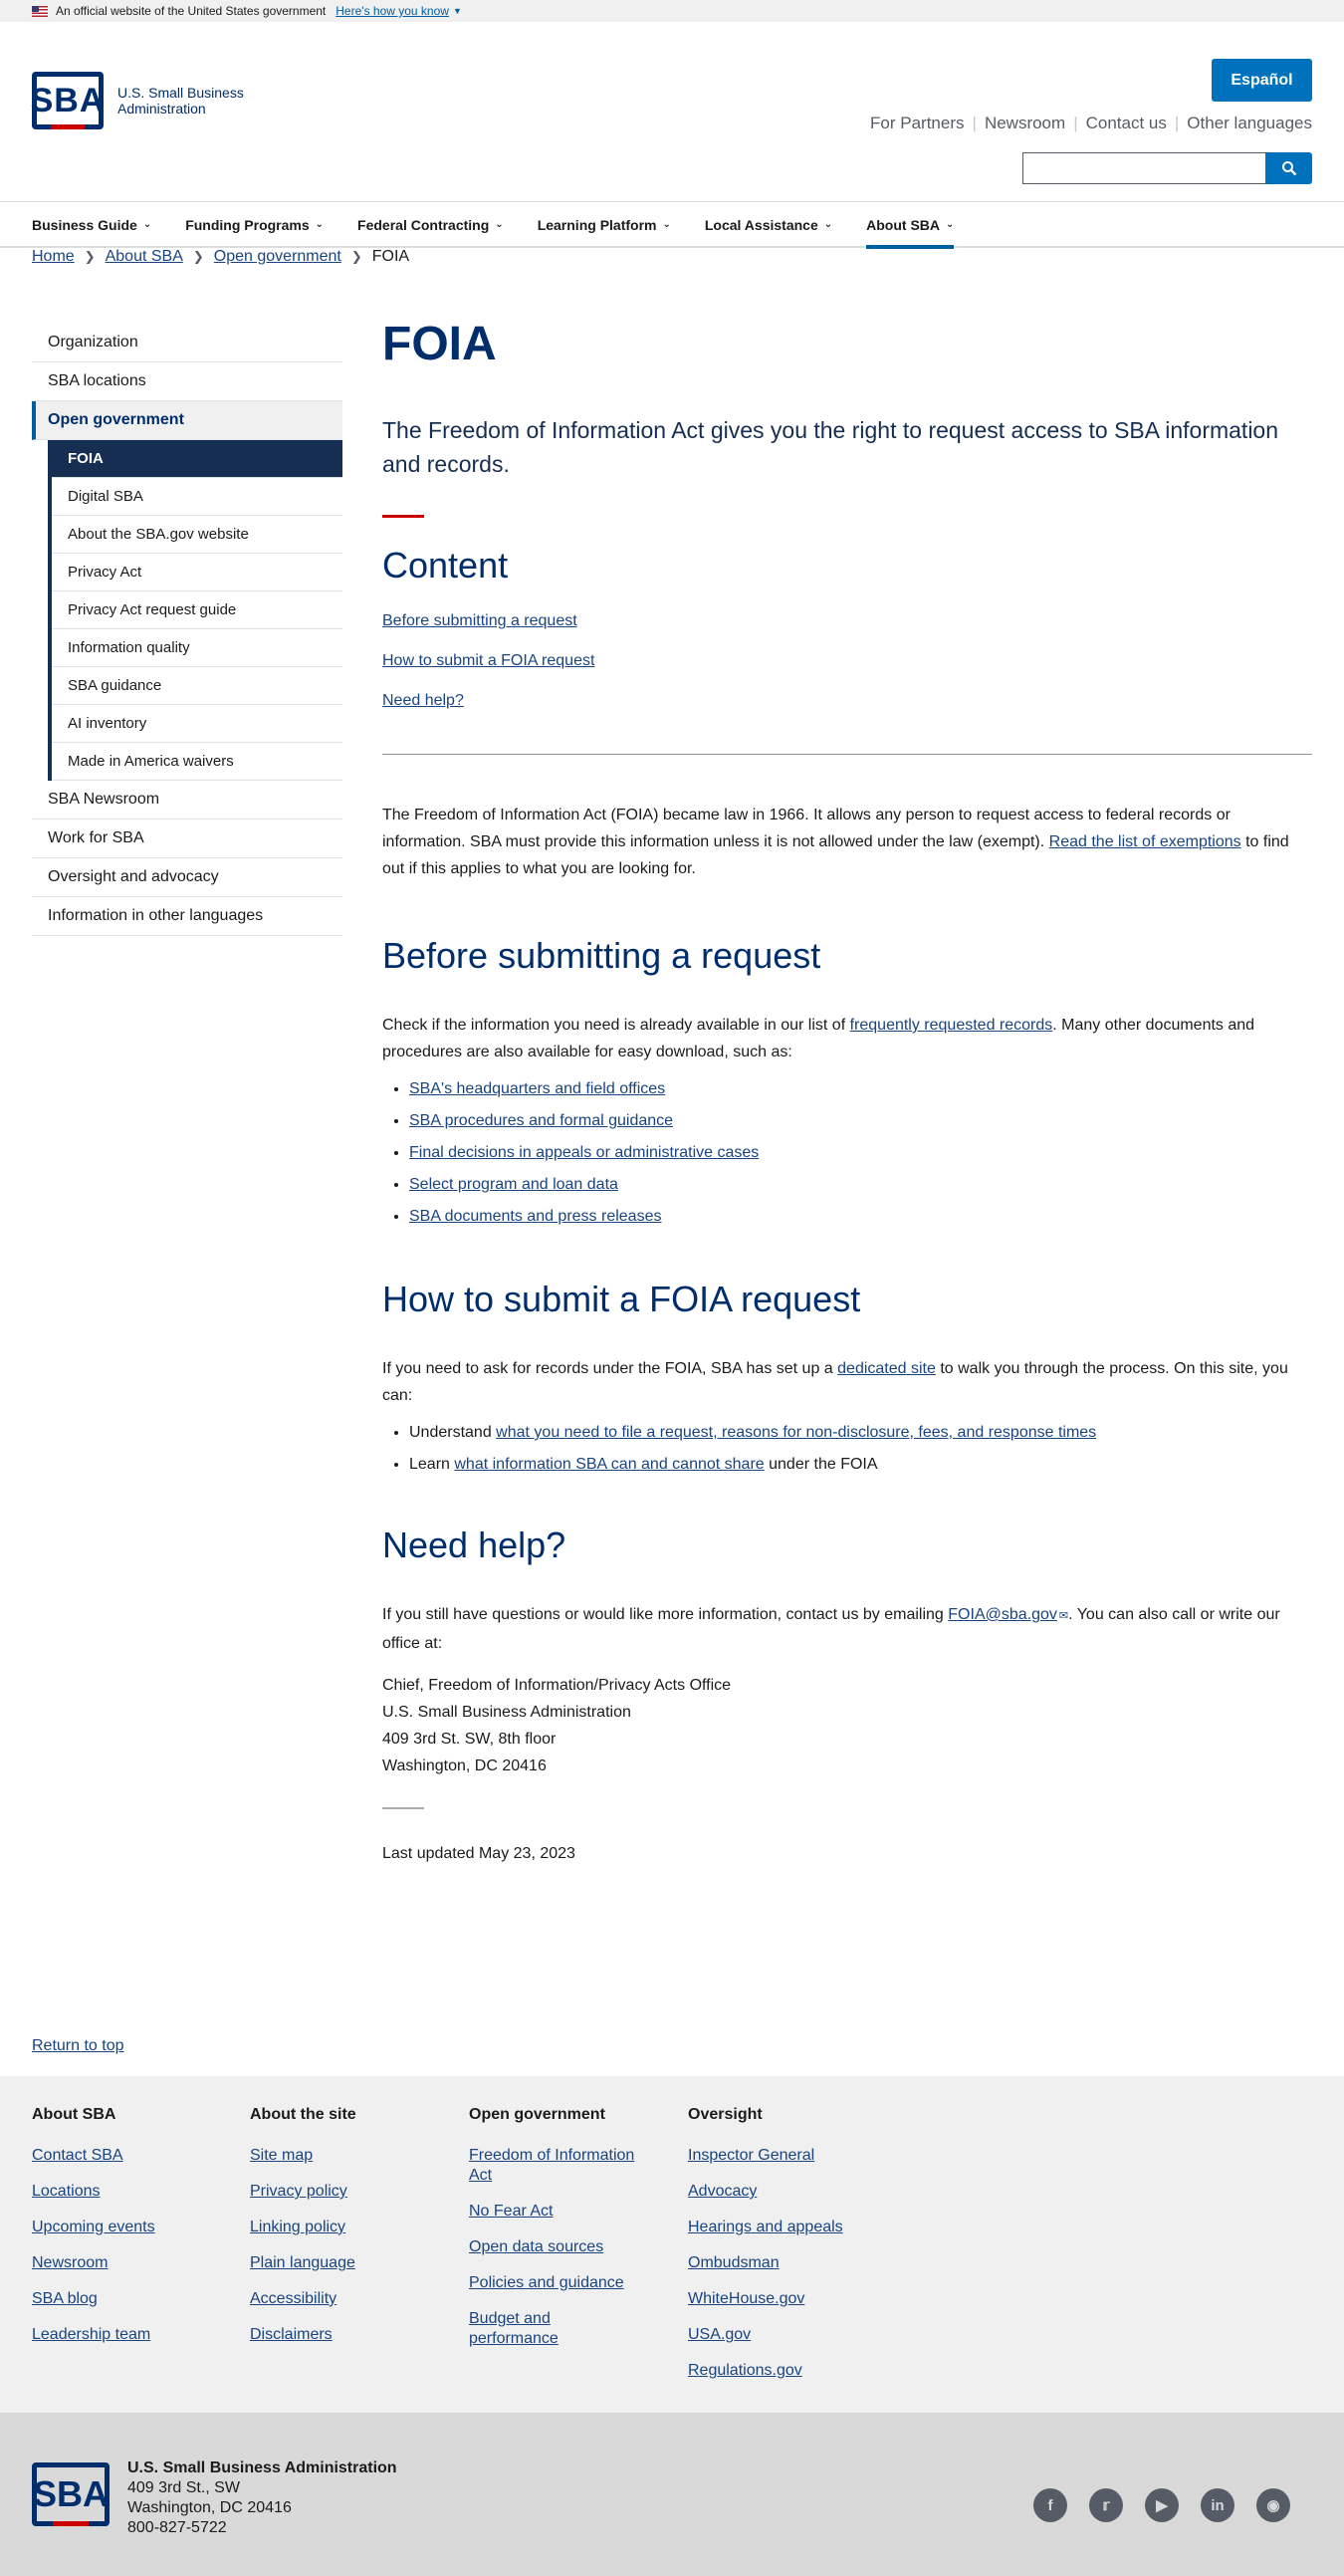 This screenshot has width=1344, height=2576. Describe the element at coordinates (1126, 123) in the screenshot. I see `contact-us-link: Contact us` at that location.